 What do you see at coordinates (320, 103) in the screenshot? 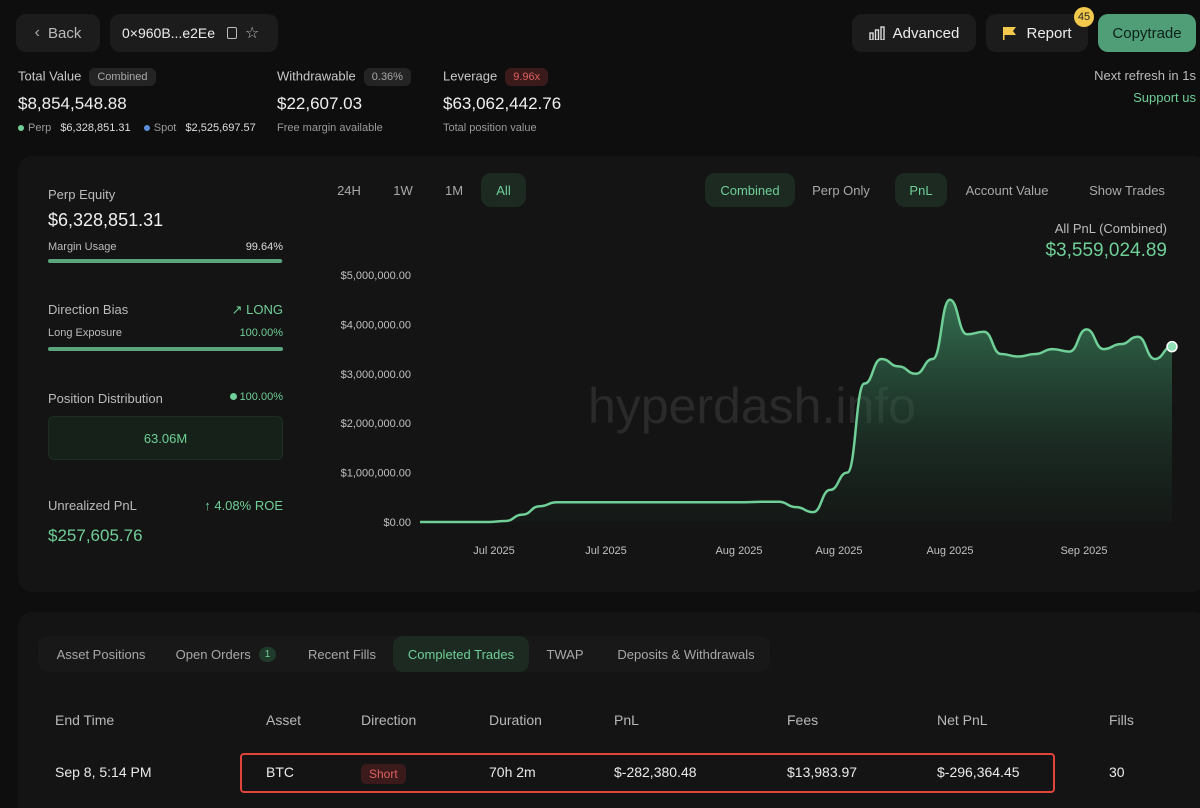
I see `withdrawable-value: $22,607.03` at bounding box center [320, 103].